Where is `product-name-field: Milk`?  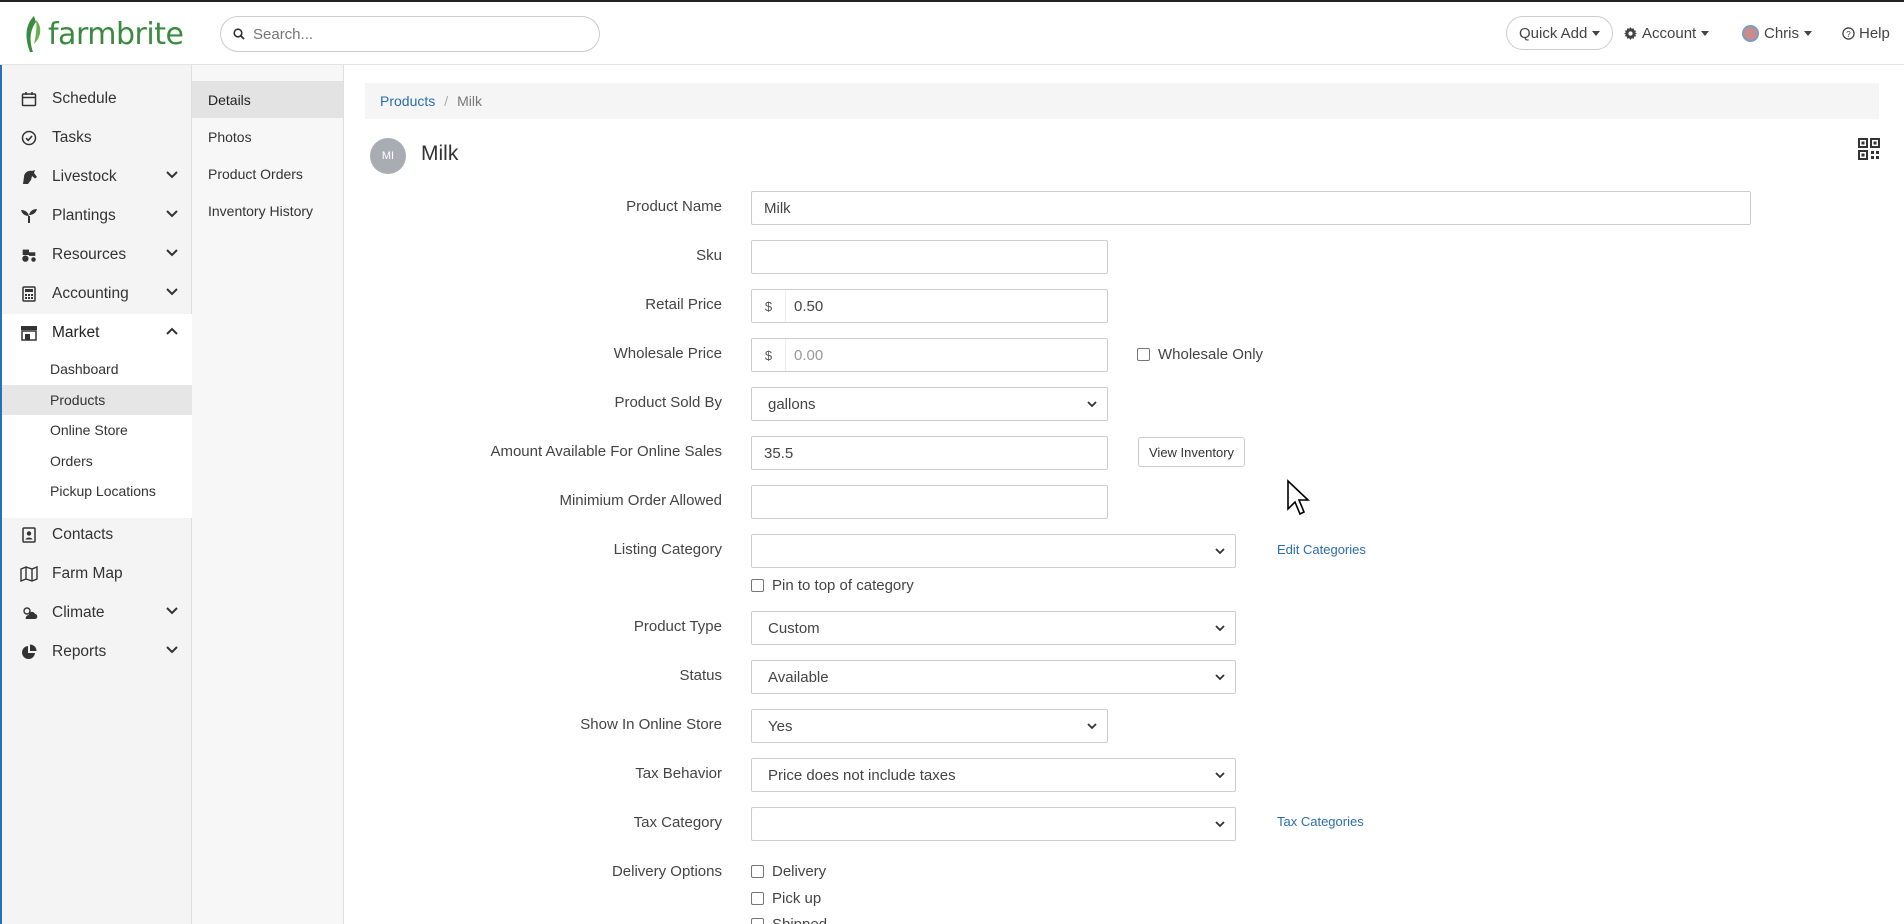
product-name-field: Milk is located at coordinates (1251, 208).